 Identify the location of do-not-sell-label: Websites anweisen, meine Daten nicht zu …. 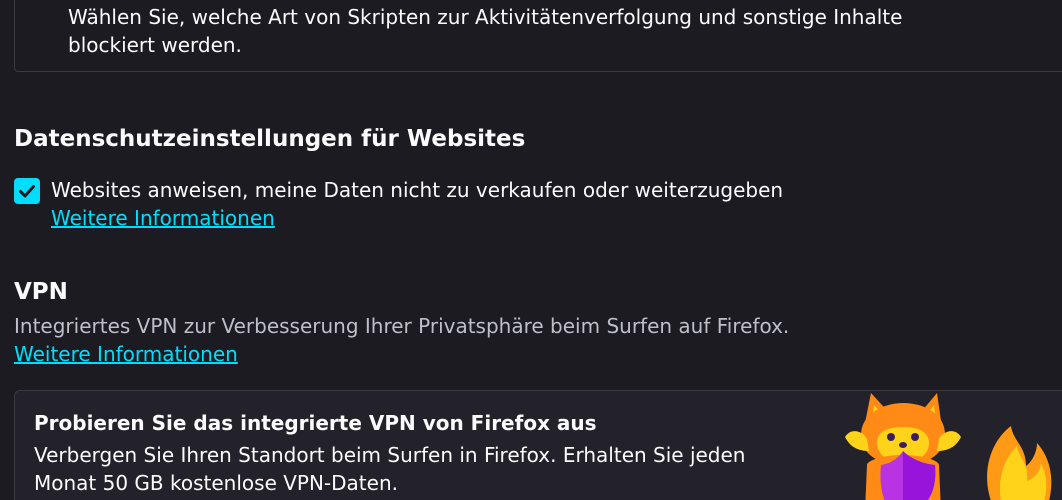
(417, 190).